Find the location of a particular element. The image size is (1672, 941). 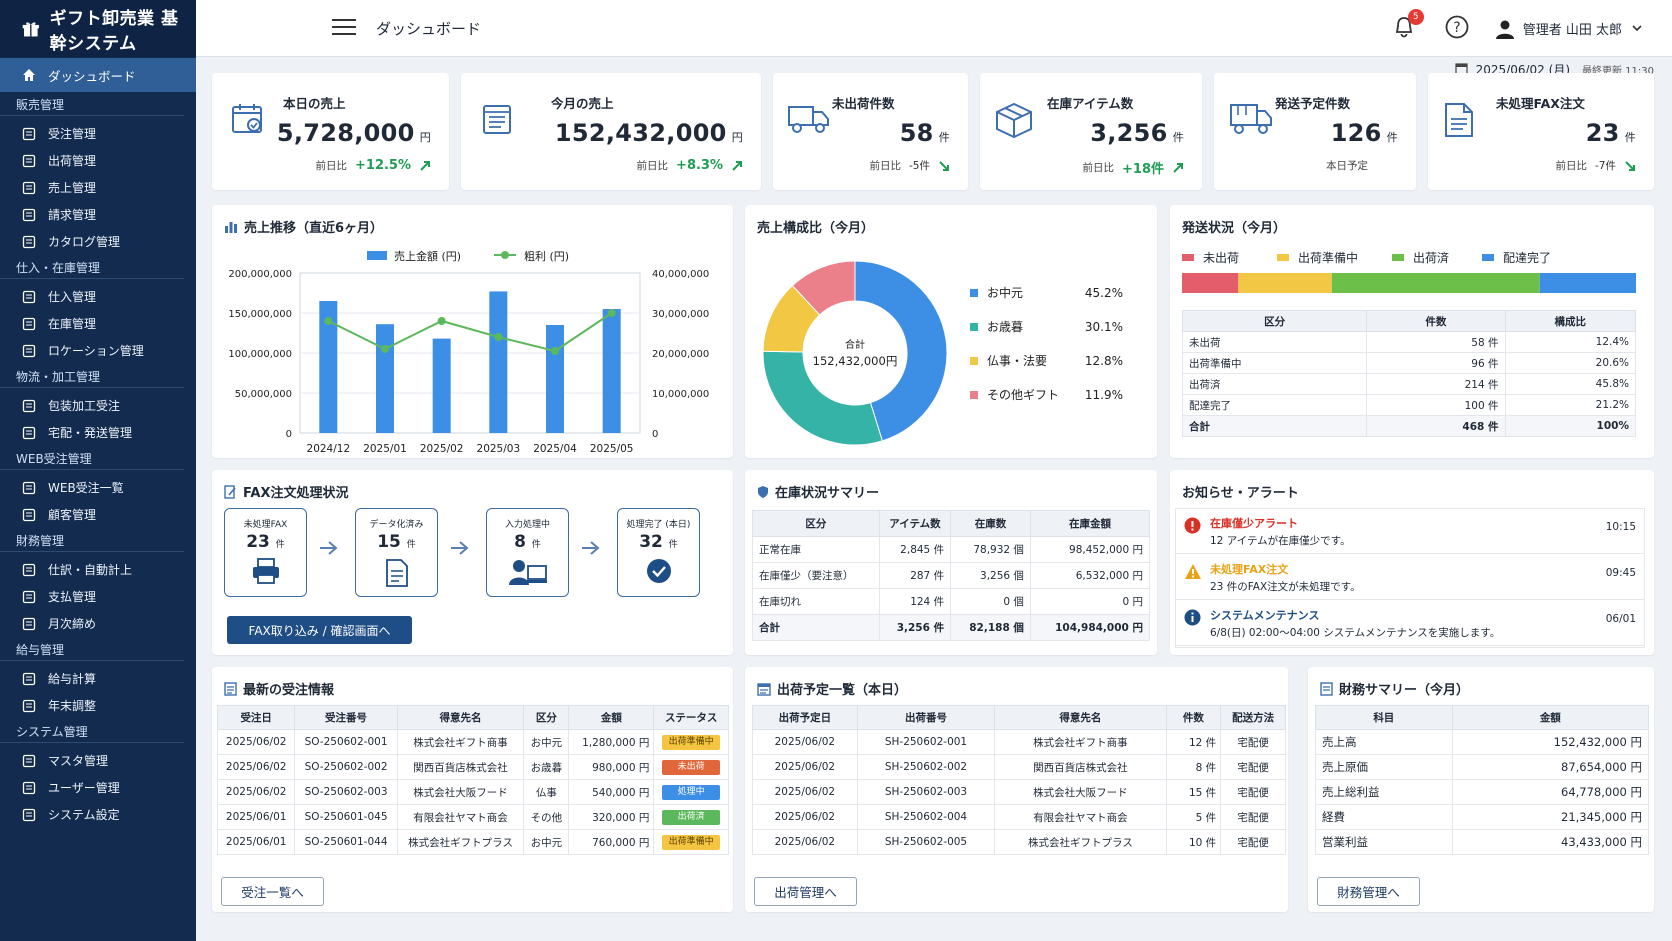

sidebar-item: 給与計算 is located at coordinates (98, 678).